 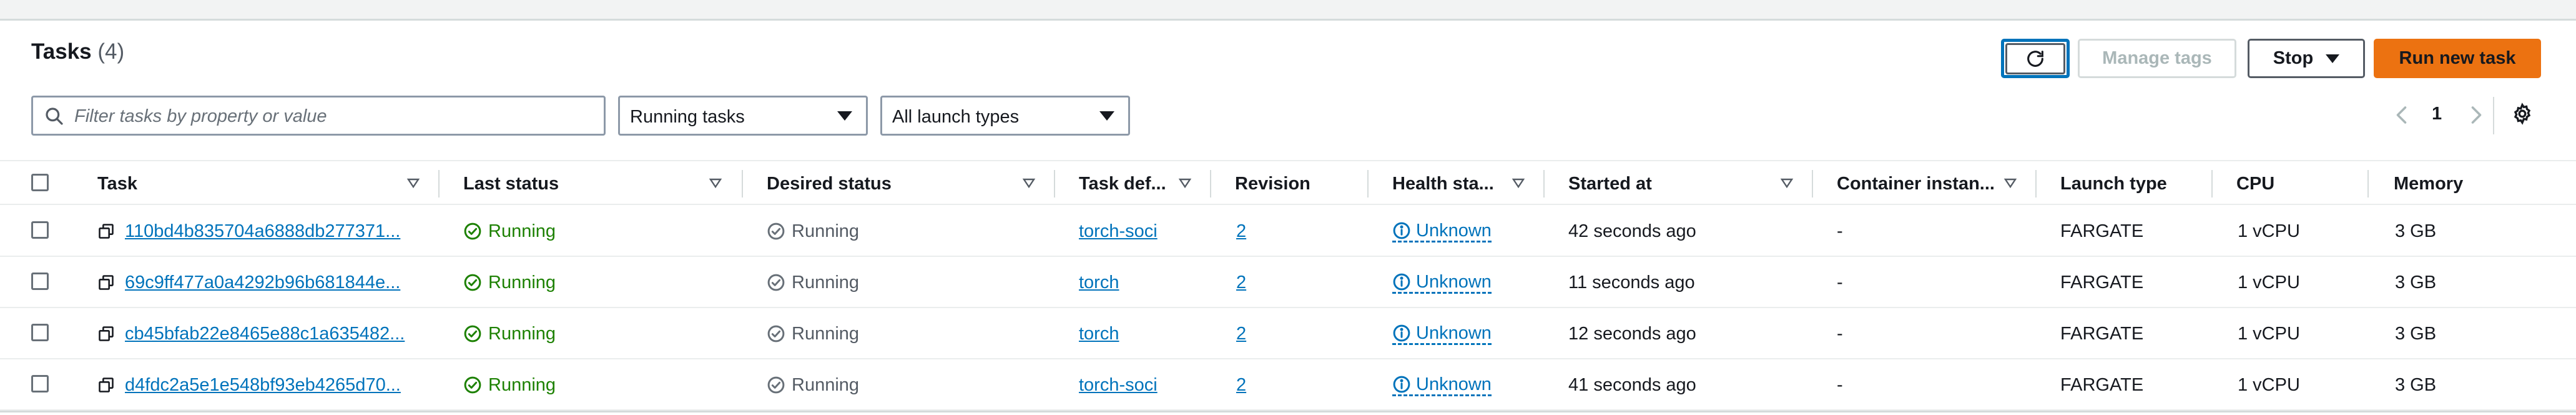 I want to click on column-header-revision: Revision, so click(x=1272, y=183).